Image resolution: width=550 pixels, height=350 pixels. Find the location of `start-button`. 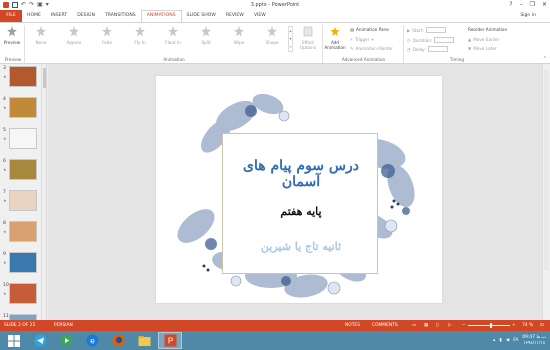

start-button is located at coordinates (14, 340).